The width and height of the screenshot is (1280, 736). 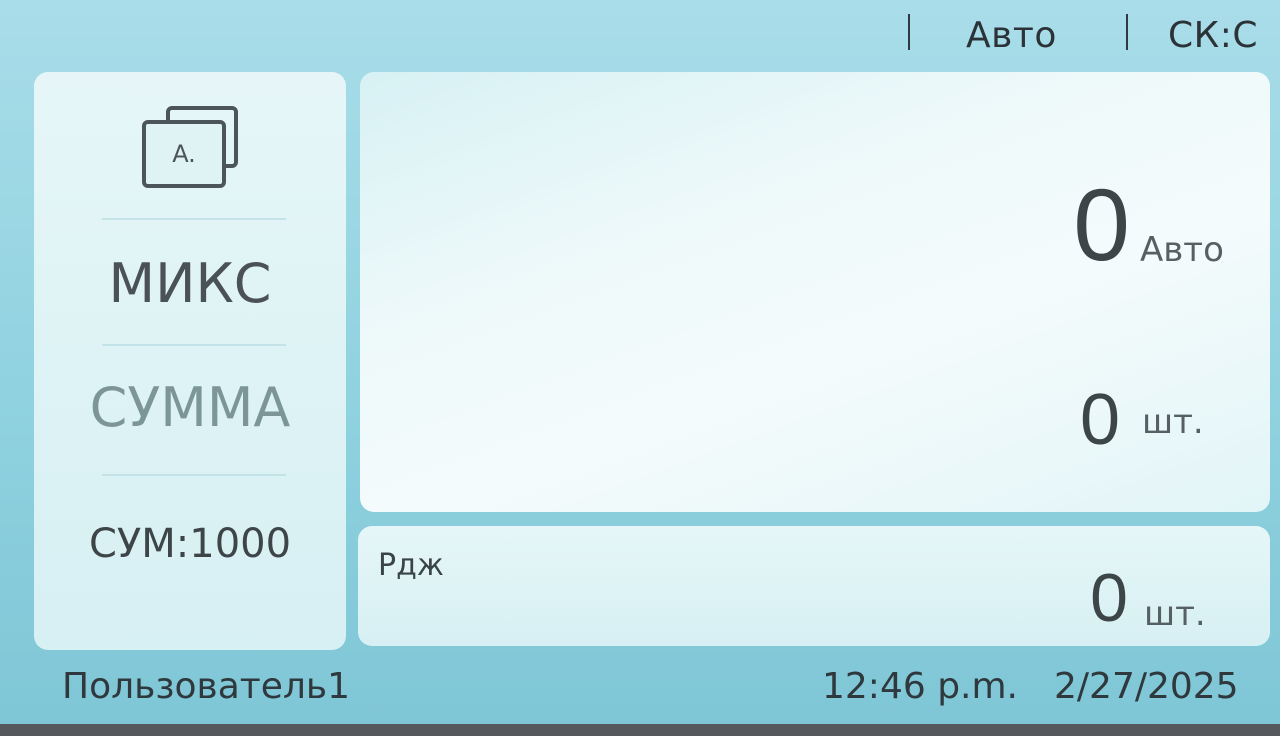 I want to click on denomination-value: 0, so click(x=1101, y=225).